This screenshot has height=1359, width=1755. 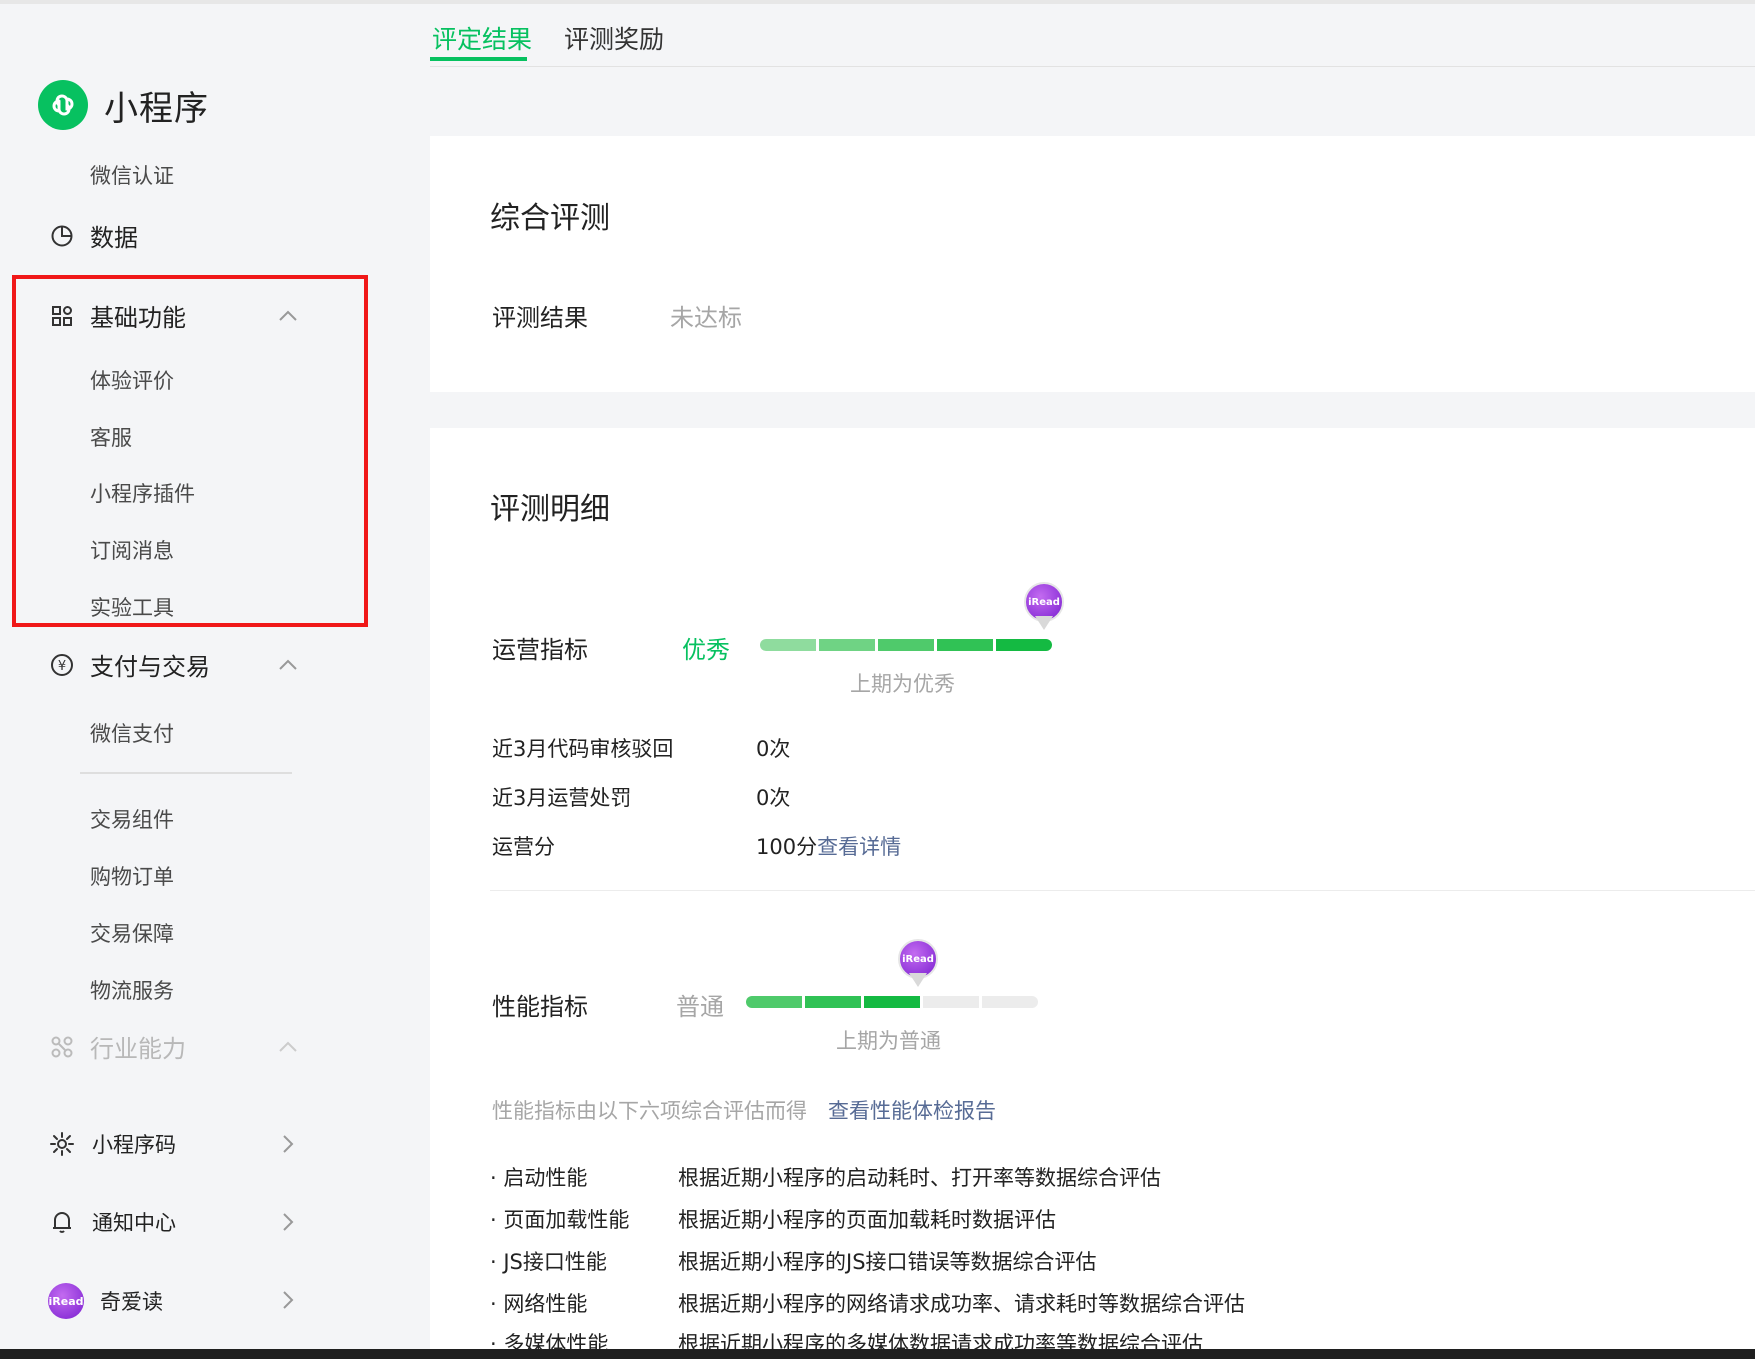 I want to click on detail-title: 评测明细, so click(x=550, y=509).